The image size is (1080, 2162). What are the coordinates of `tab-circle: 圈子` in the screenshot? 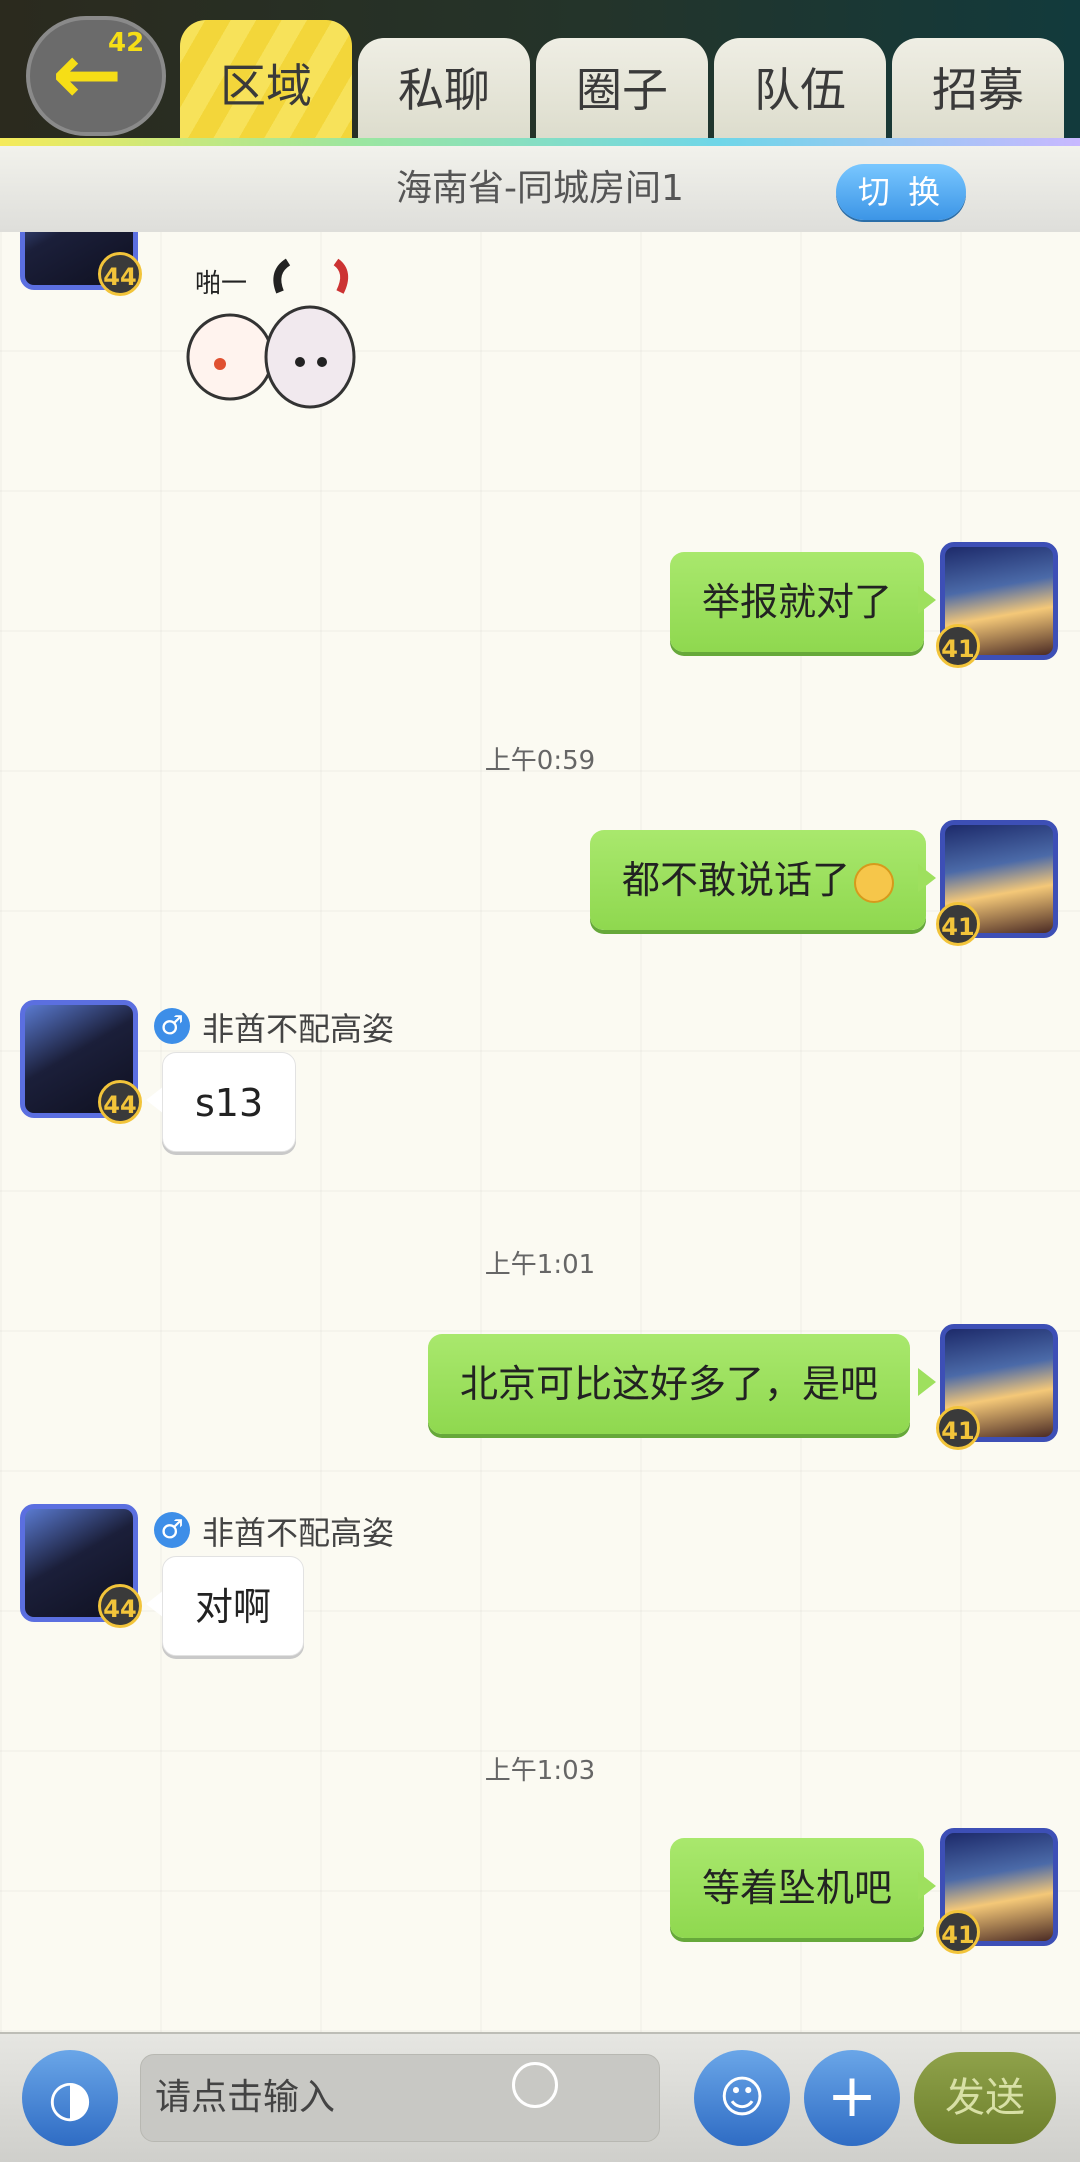 It's located at (622, 90).